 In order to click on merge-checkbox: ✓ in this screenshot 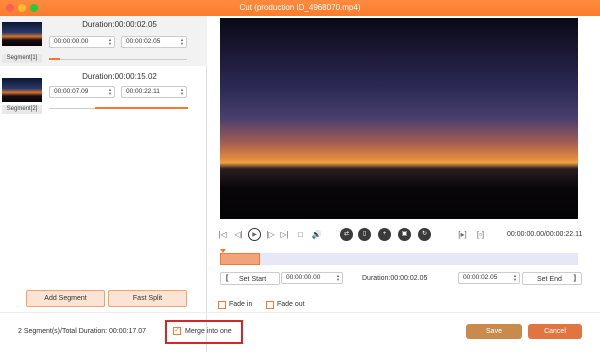, I will do `click(177, 331)`.